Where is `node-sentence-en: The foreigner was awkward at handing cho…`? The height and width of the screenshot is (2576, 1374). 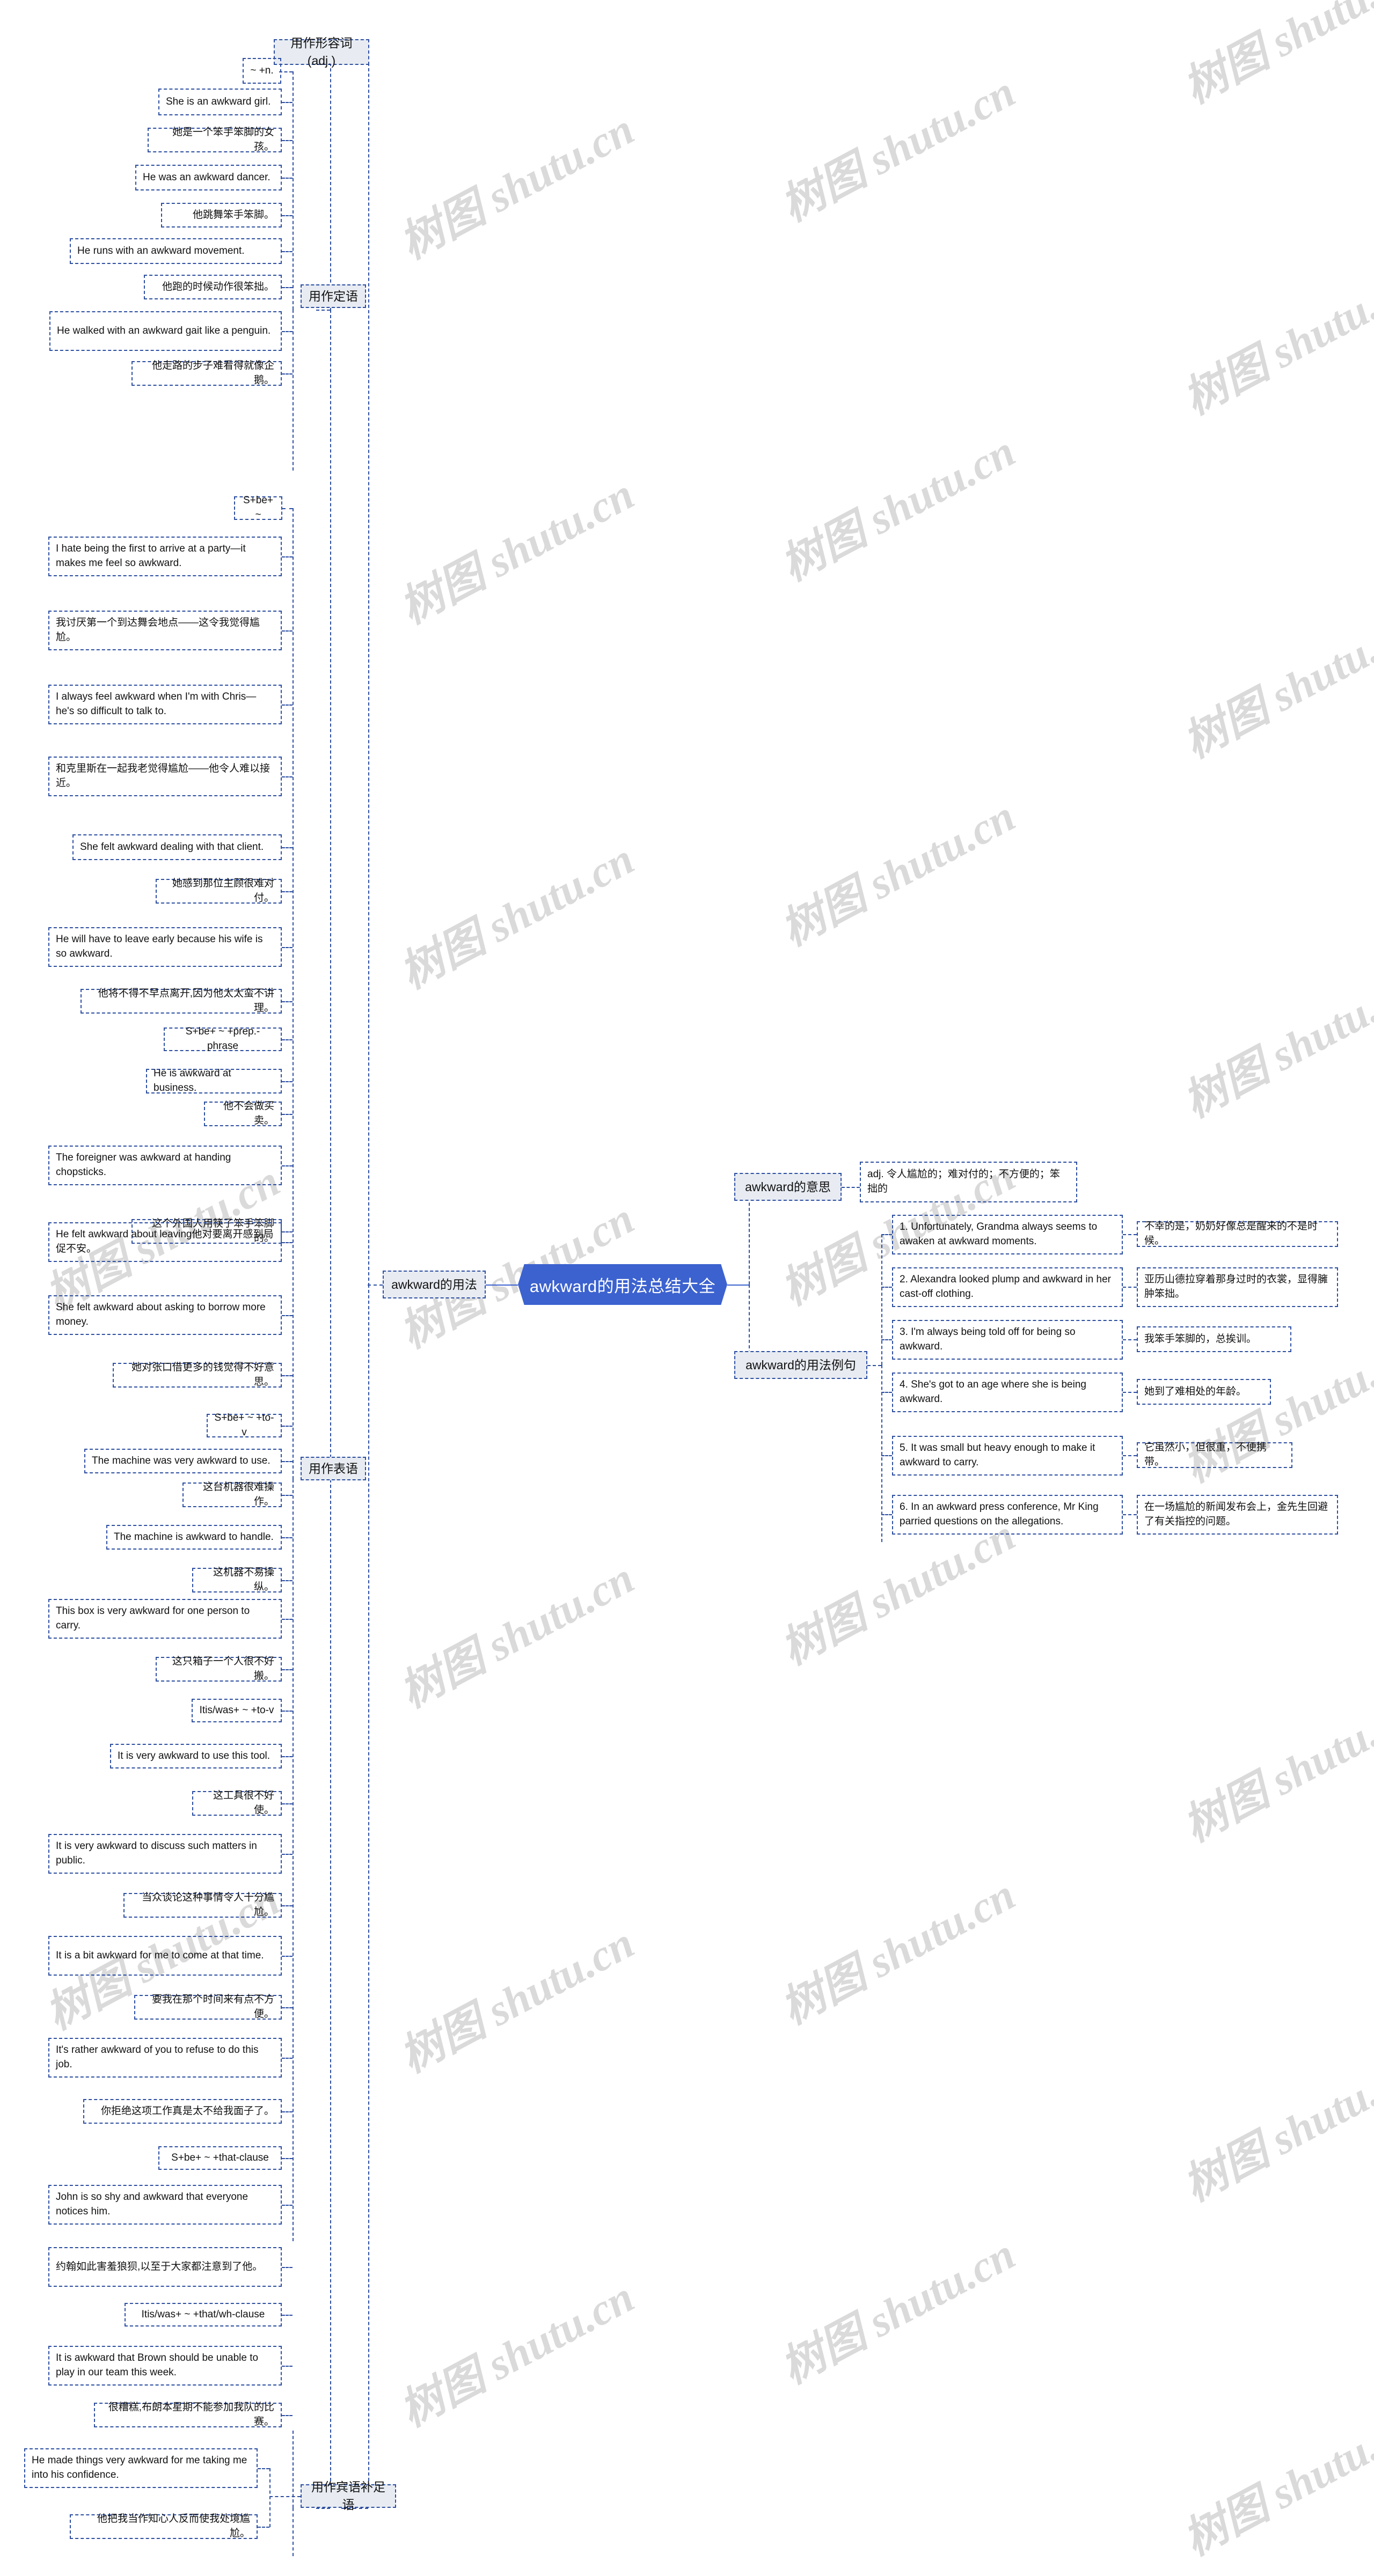
node-sentence-en: The foreigner was awkward at handing cho… is located at coordinates (165, 1165).